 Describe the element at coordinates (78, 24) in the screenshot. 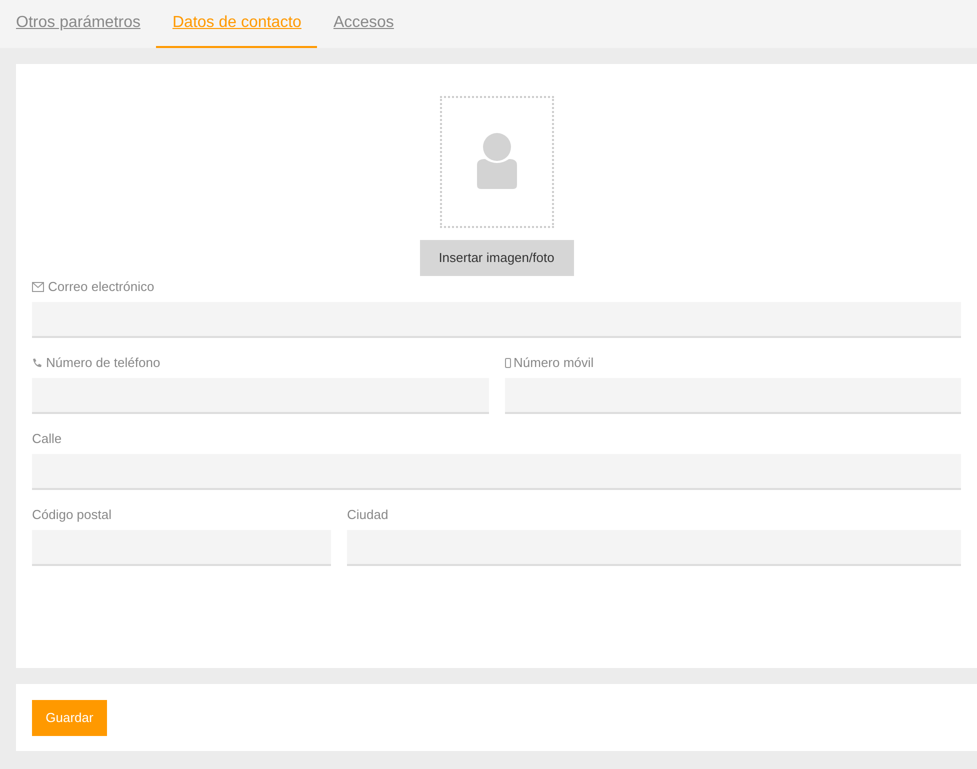

I see `tab: Otros parámetros` at that location.